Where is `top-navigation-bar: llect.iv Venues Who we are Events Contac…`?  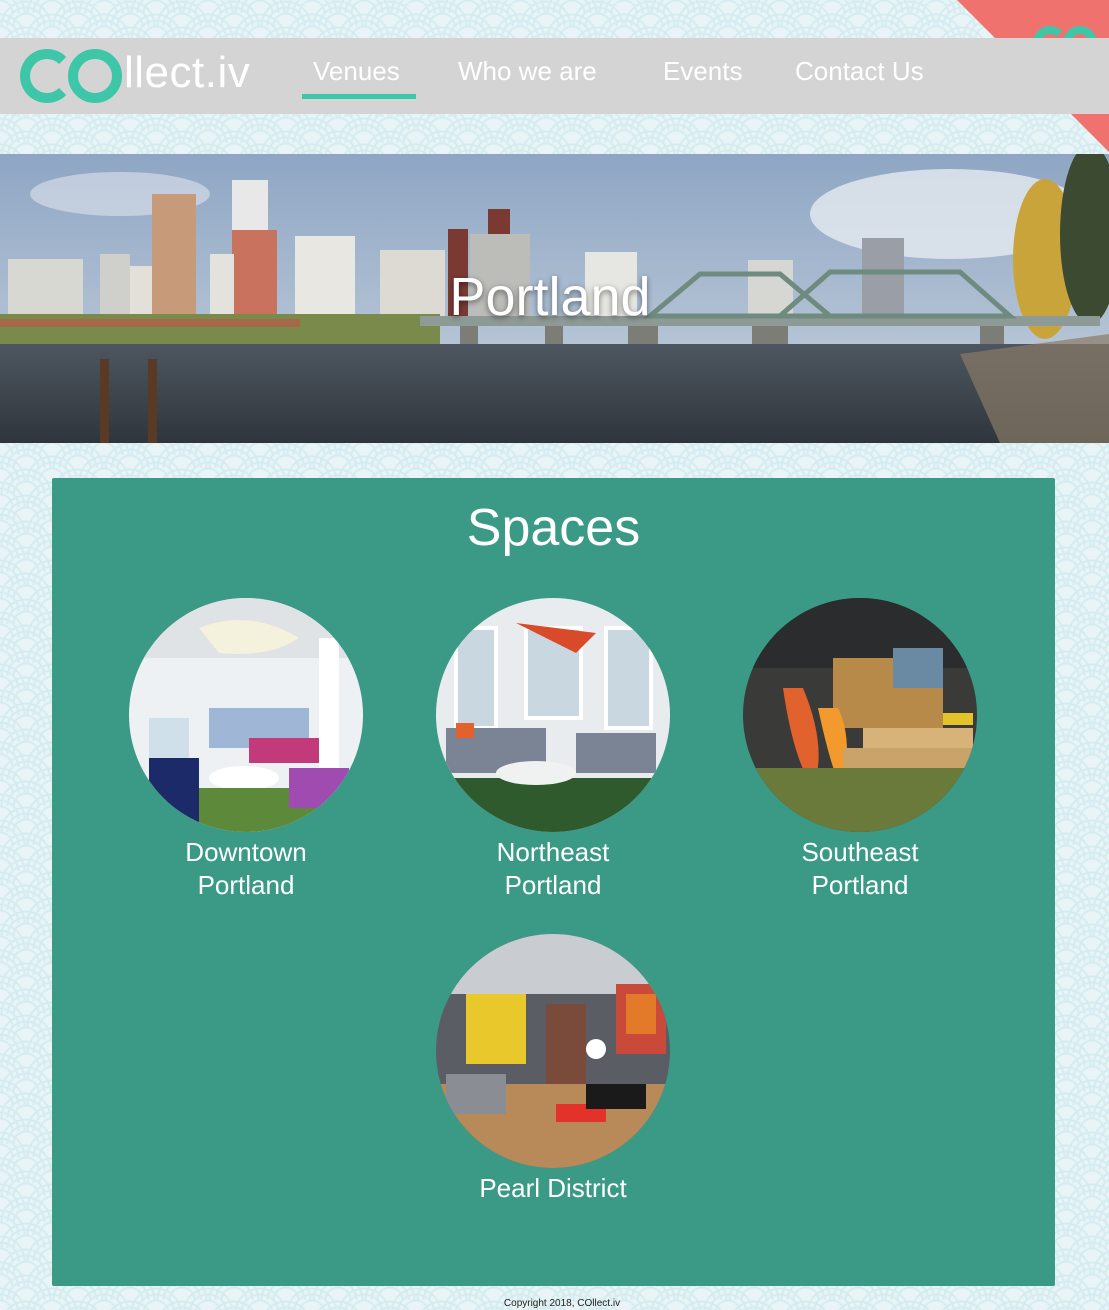 top-navigation-bar: llect.iv Venues Who we are Events Contac… is located at coordinates (554, 76).